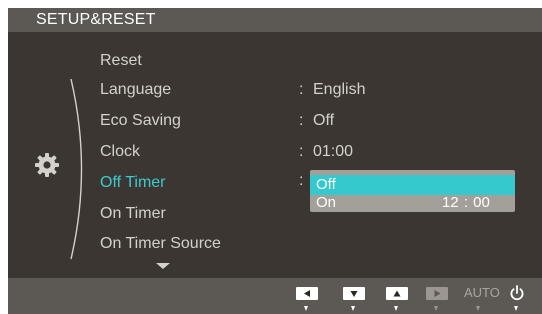 Image resolution: width=542 pixels, height=314 pixels. What do you see at coordinates (339, 89) in the screenshot?
I see `menu-item-language-value: English` at bounding box center [339, 89].